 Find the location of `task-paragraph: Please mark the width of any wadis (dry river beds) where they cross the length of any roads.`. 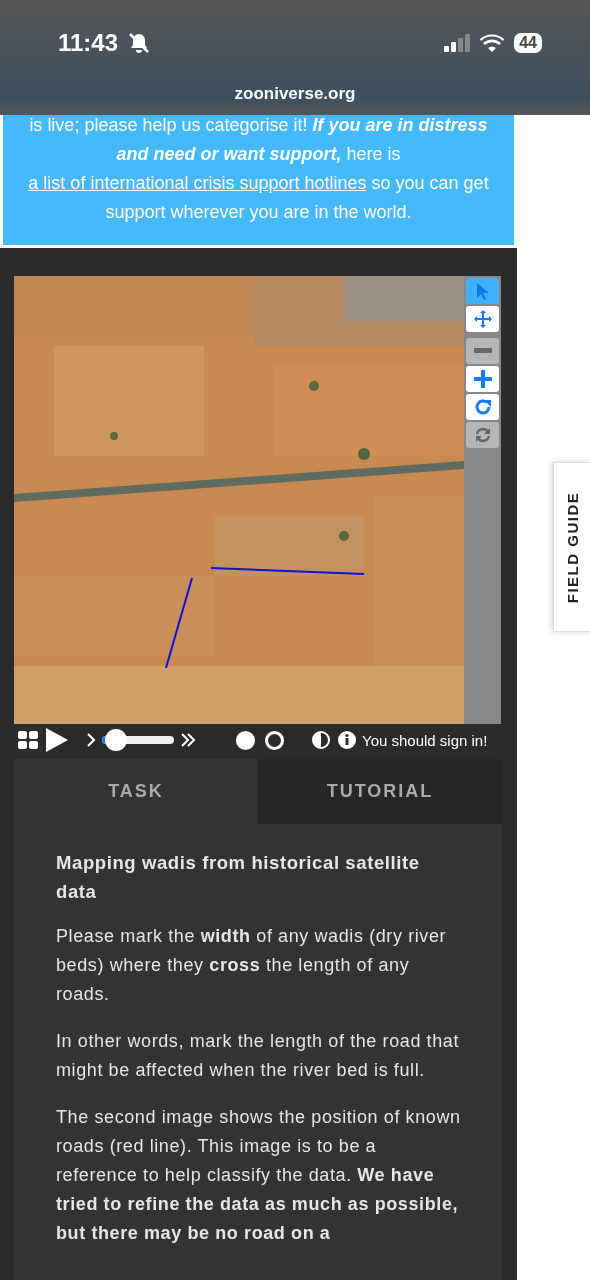

task-paragraph: Please mark the width of any wadis (dry river beds) where they cross the length of any roads. is located at coordinates (252, 965).